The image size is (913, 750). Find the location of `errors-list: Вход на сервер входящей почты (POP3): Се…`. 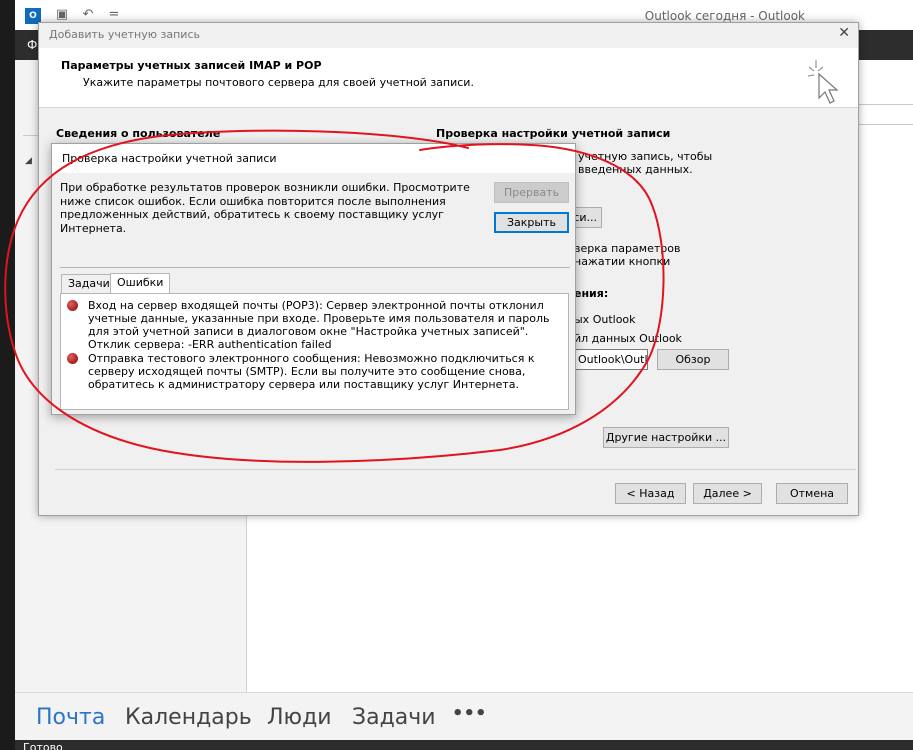

errors-list: Вход на сервер входящей почты (POP3): Се… is located at coordinates (314, 351).